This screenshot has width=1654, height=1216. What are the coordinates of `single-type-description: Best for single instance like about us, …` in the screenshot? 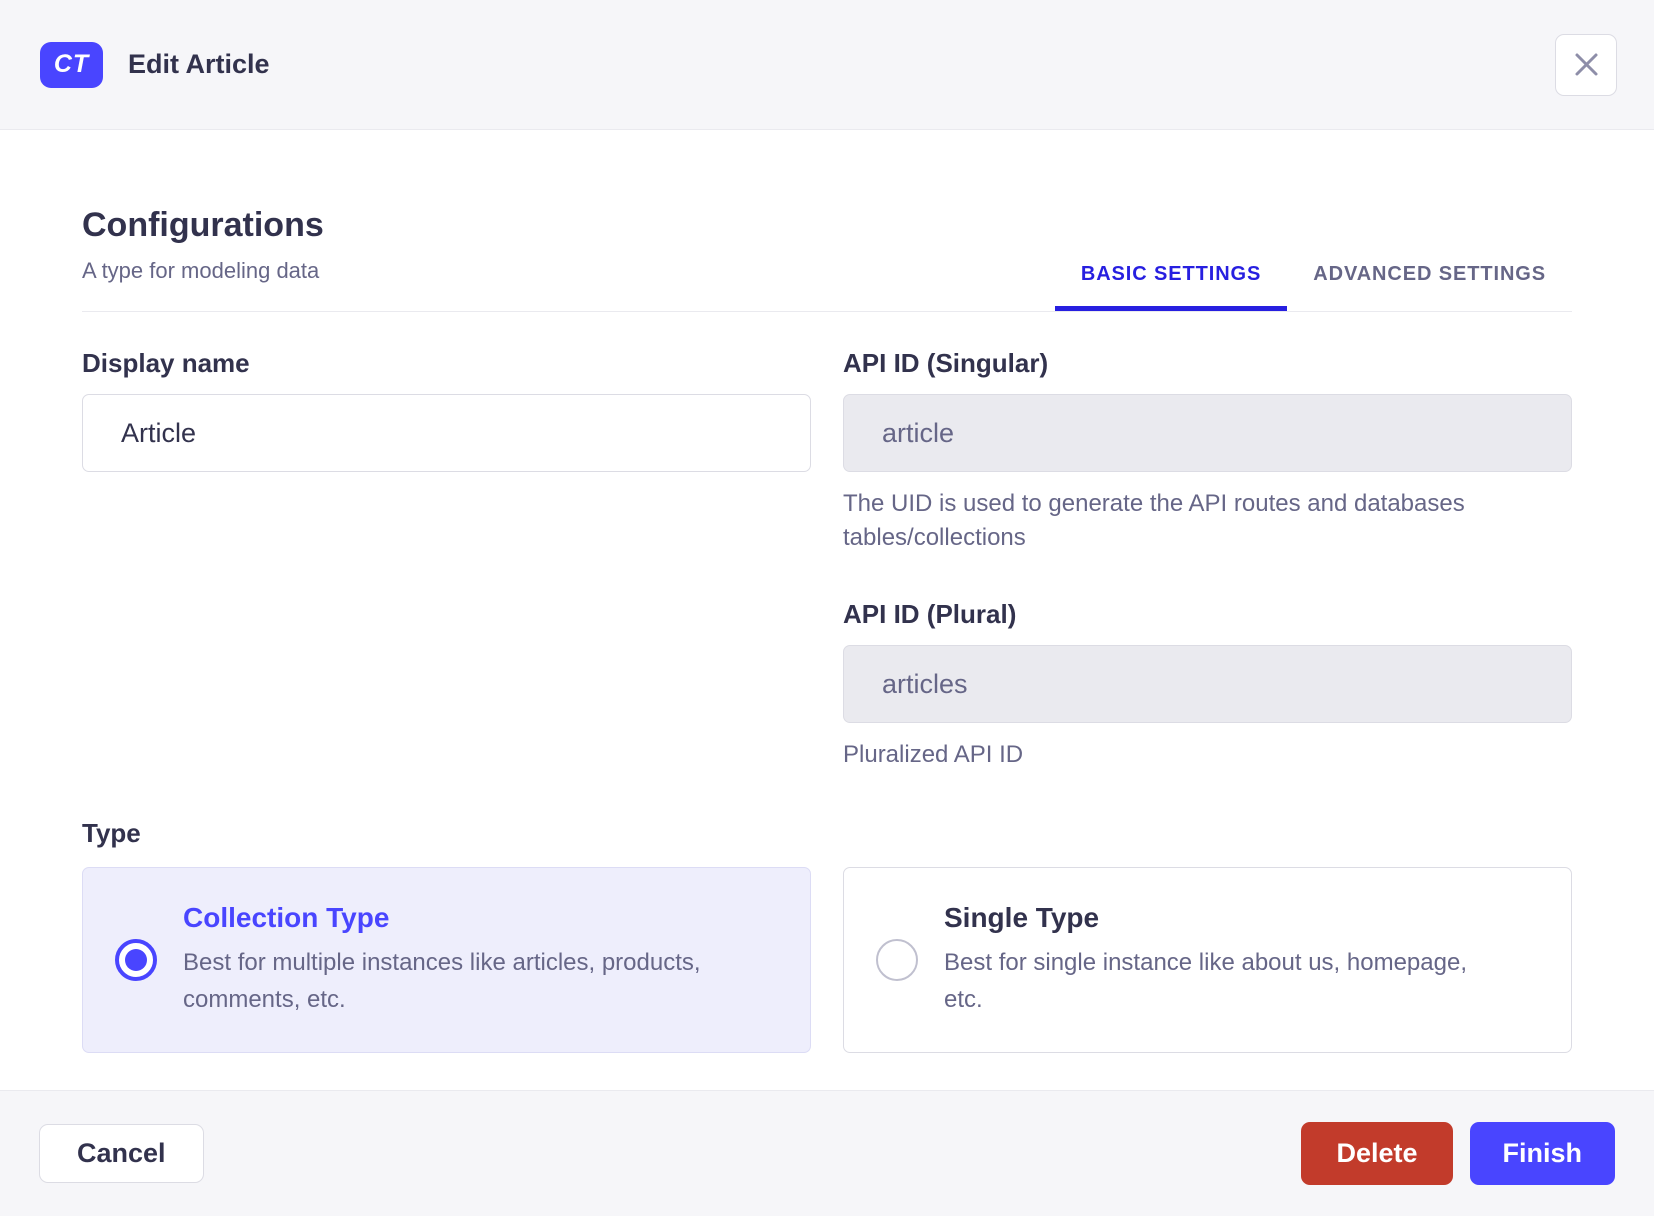 It's located at (1205, 981).